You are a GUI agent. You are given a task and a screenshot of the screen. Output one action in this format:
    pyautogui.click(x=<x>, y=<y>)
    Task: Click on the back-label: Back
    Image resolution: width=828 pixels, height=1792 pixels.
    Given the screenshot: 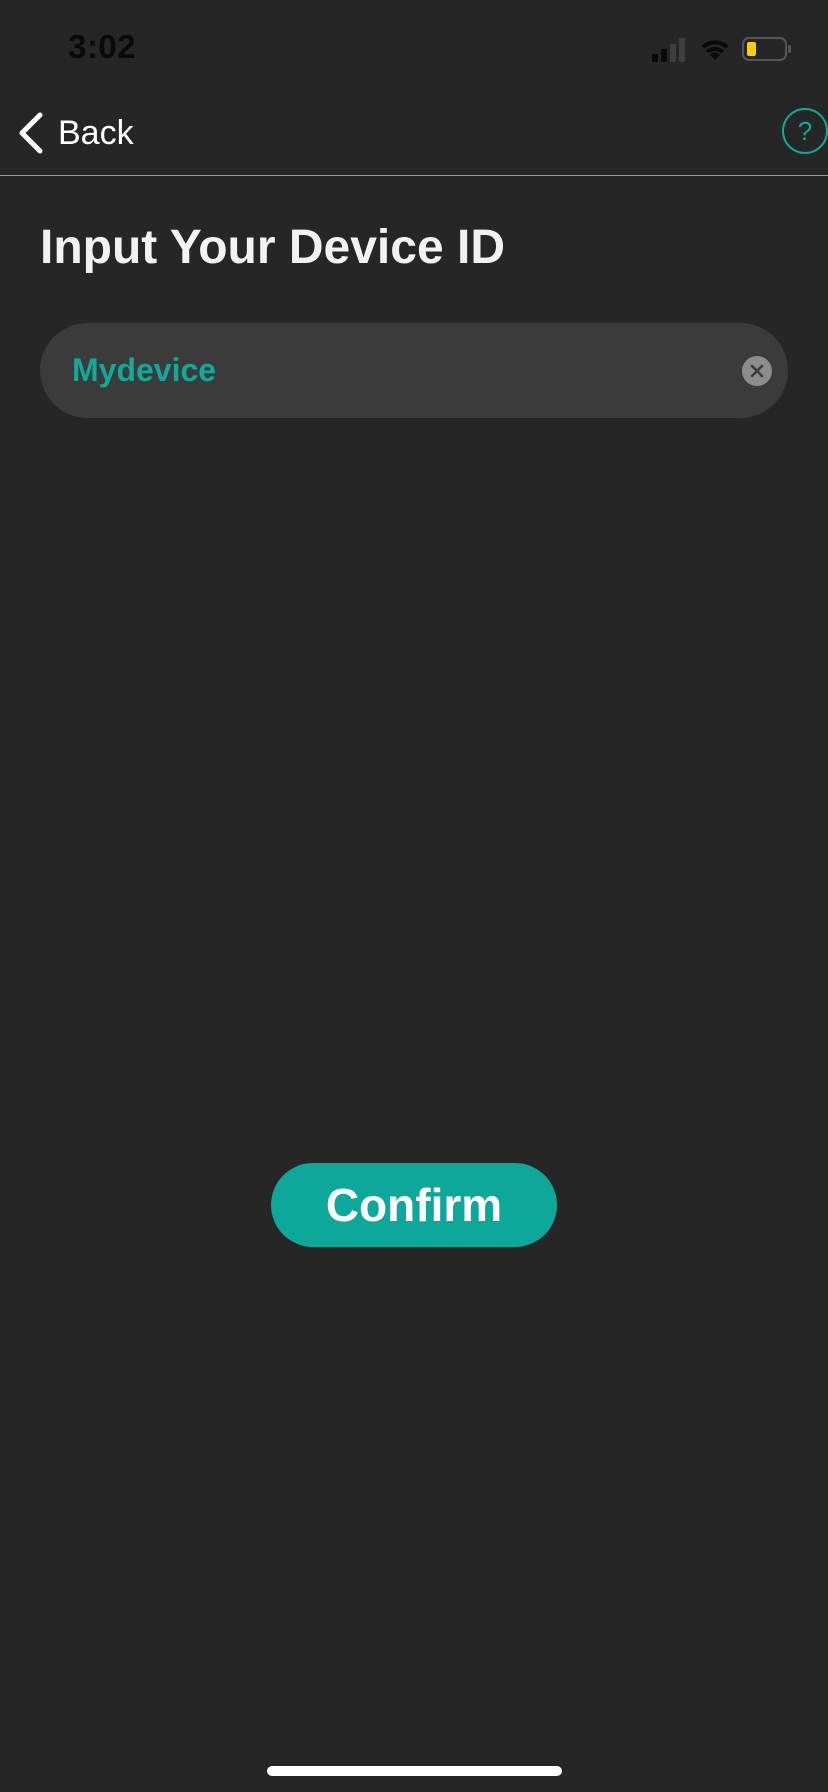 What is the action you would take?
    pyautogui.click(x=96, y=132)
    